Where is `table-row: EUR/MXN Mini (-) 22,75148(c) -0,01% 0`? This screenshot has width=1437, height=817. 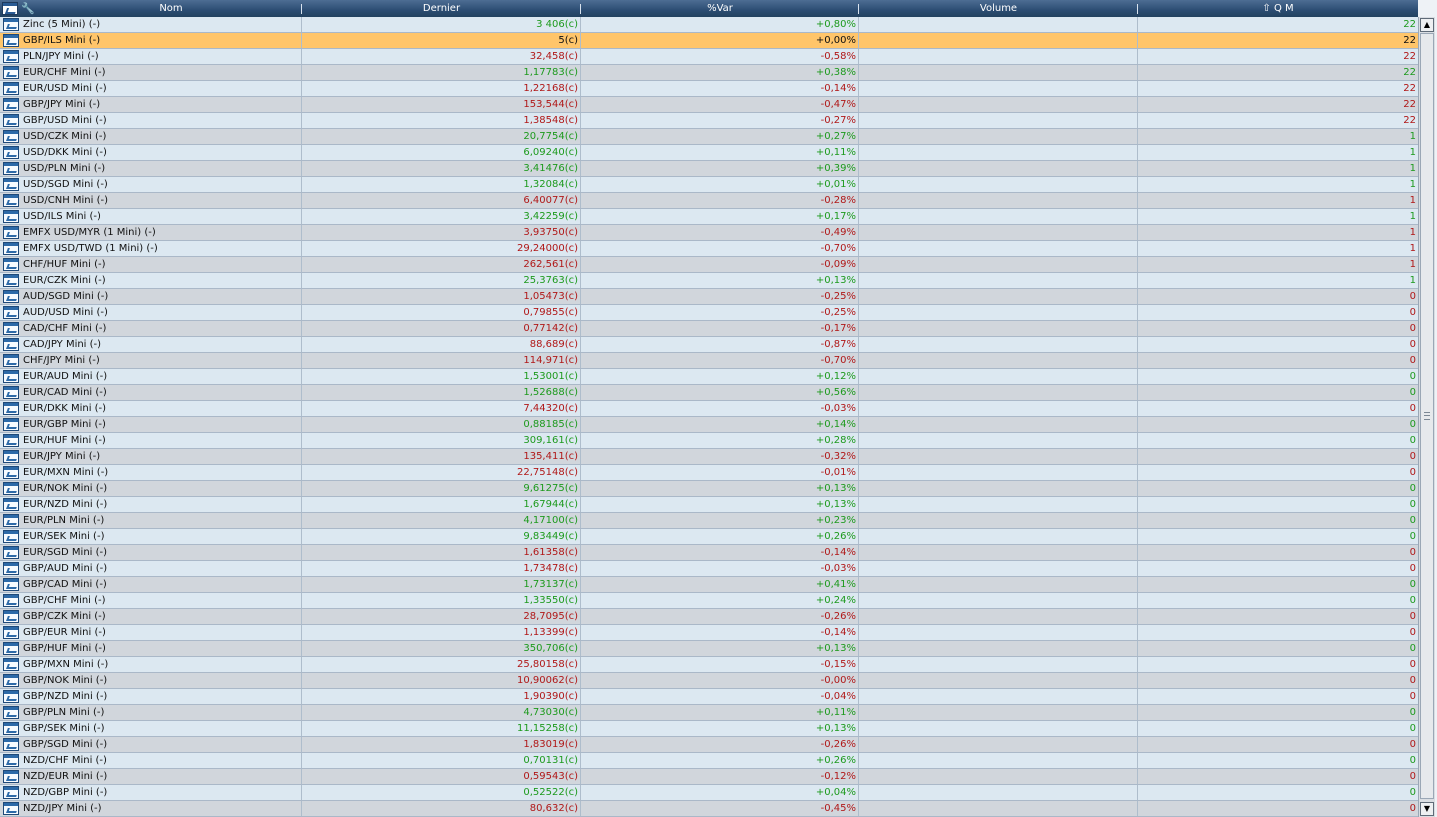
table-row: EUR/MXN Mini (-) 22,75148(c) -0,01% 0 is located at coordinates (709, 473).